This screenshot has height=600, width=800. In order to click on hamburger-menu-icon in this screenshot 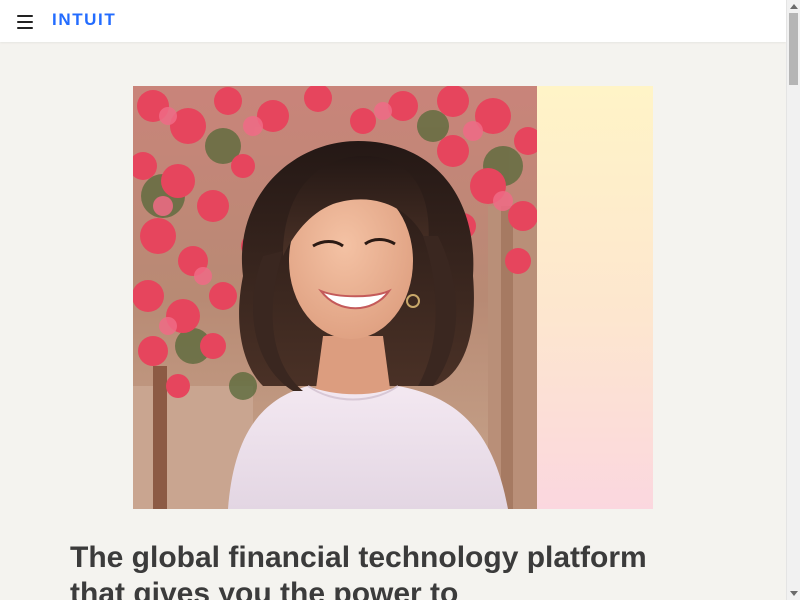, I will do `click(25, 21)`.